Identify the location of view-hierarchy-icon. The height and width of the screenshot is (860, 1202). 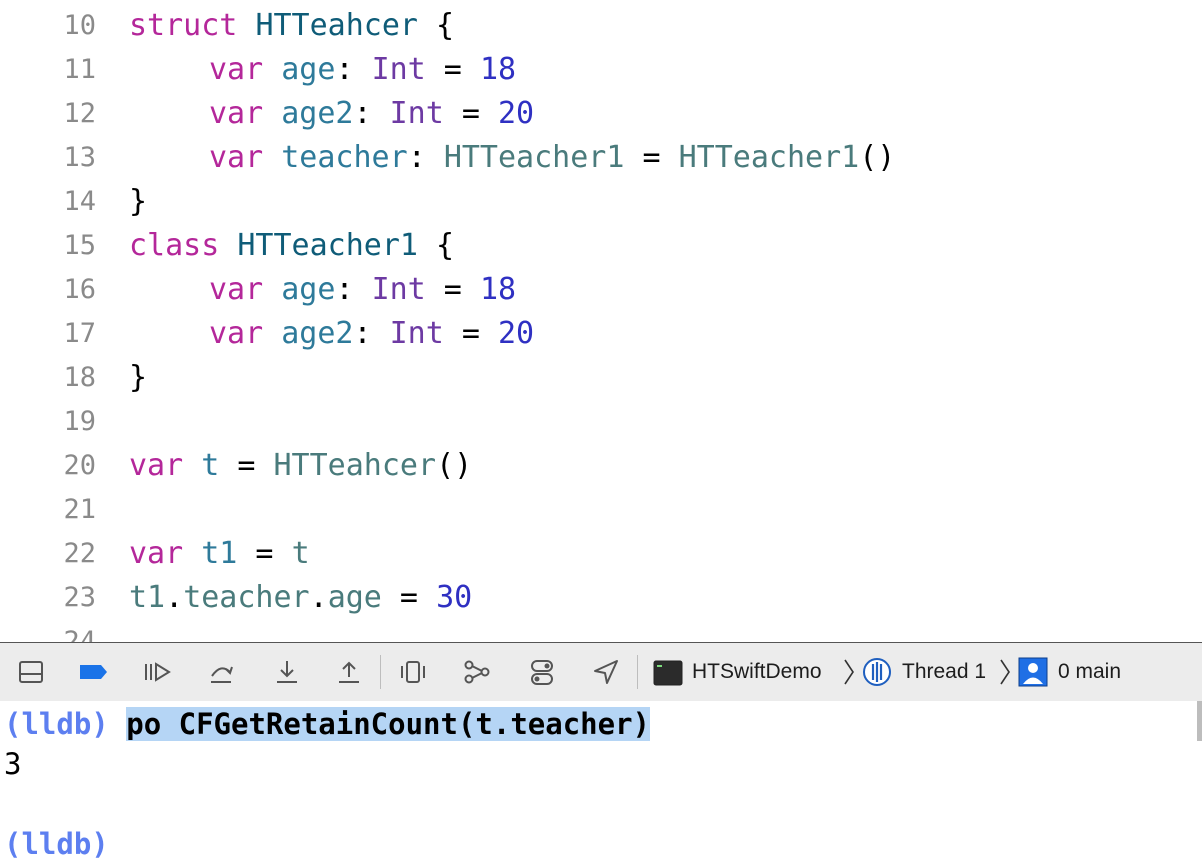
(413, 672).